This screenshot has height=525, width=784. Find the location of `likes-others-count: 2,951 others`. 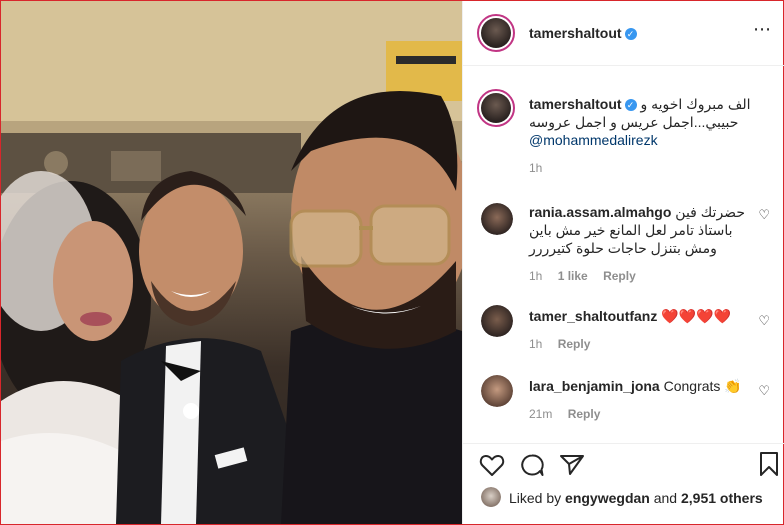

likes-others-count: 2,951 others is located at coordinates (722, 498).